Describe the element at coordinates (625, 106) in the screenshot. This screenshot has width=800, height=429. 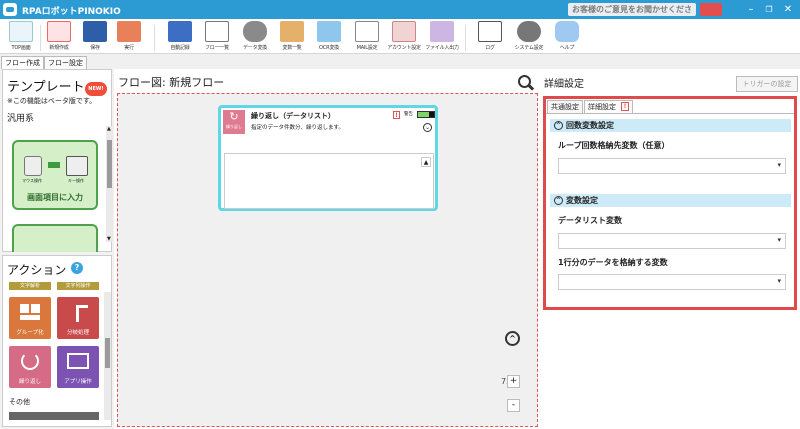
I see `tab-warning-icon: !` at that location.